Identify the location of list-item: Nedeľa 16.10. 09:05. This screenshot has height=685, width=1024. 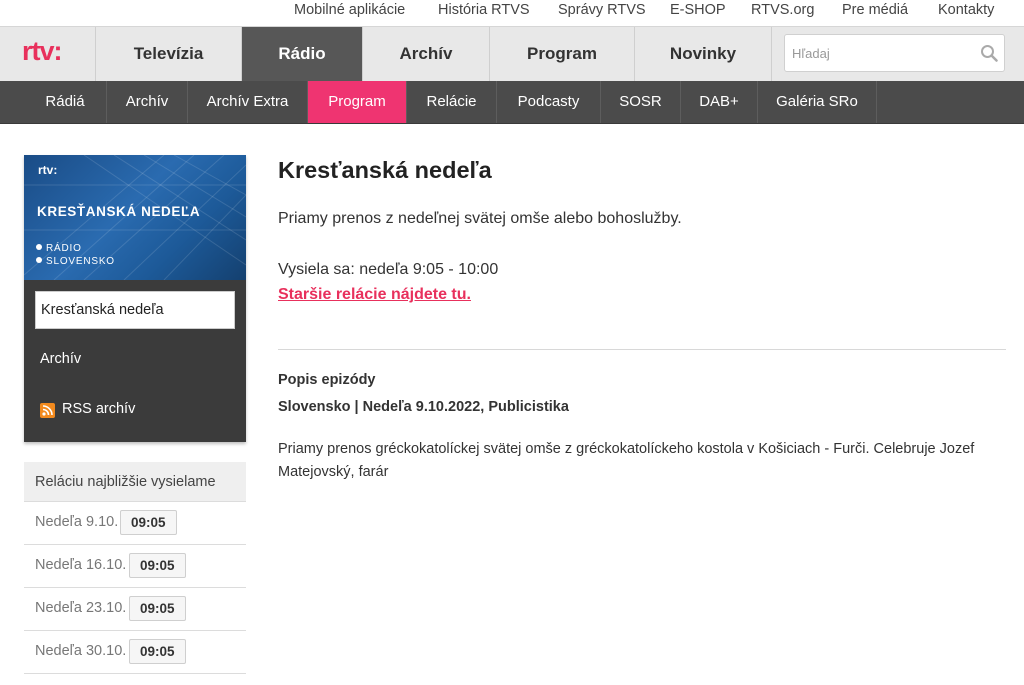
(135, 566).